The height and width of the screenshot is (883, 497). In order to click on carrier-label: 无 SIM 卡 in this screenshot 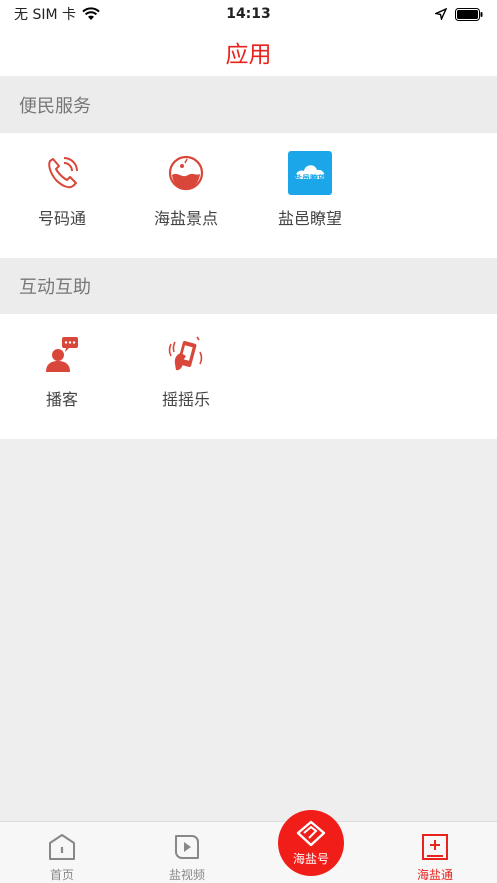, I will do `click(45, 15)`.